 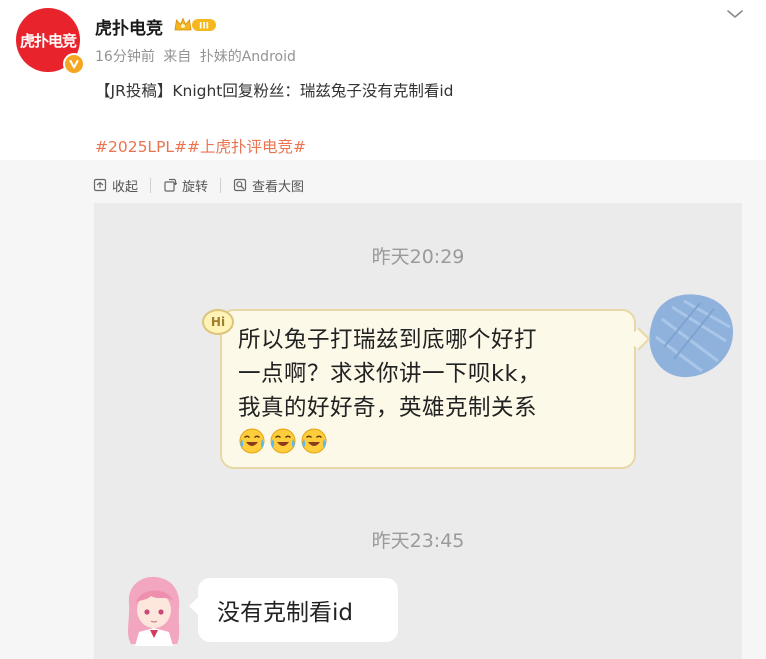 What do you see at coordinates (285, 613) in the screenshot?
I see `reply-text: 没有克制看id` at bounding box center [285, 613].